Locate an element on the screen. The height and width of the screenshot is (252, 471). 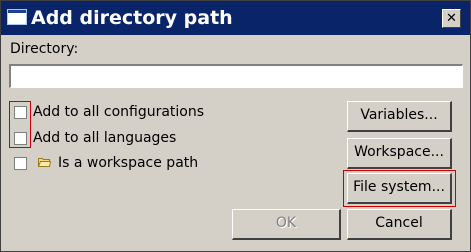
close-button: ✕ is located at coordinates (451, 18).